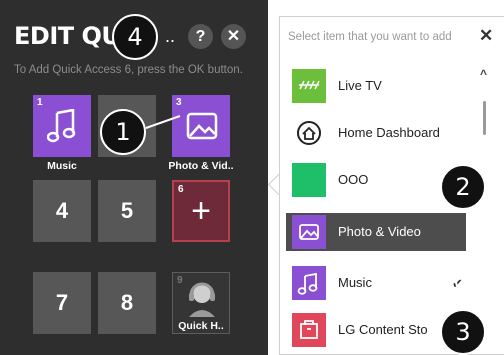  What do you see at coordinates (360, 85) in the screenshot?
I see `list-item-label: Live TV` at bounding box center [360, 85].